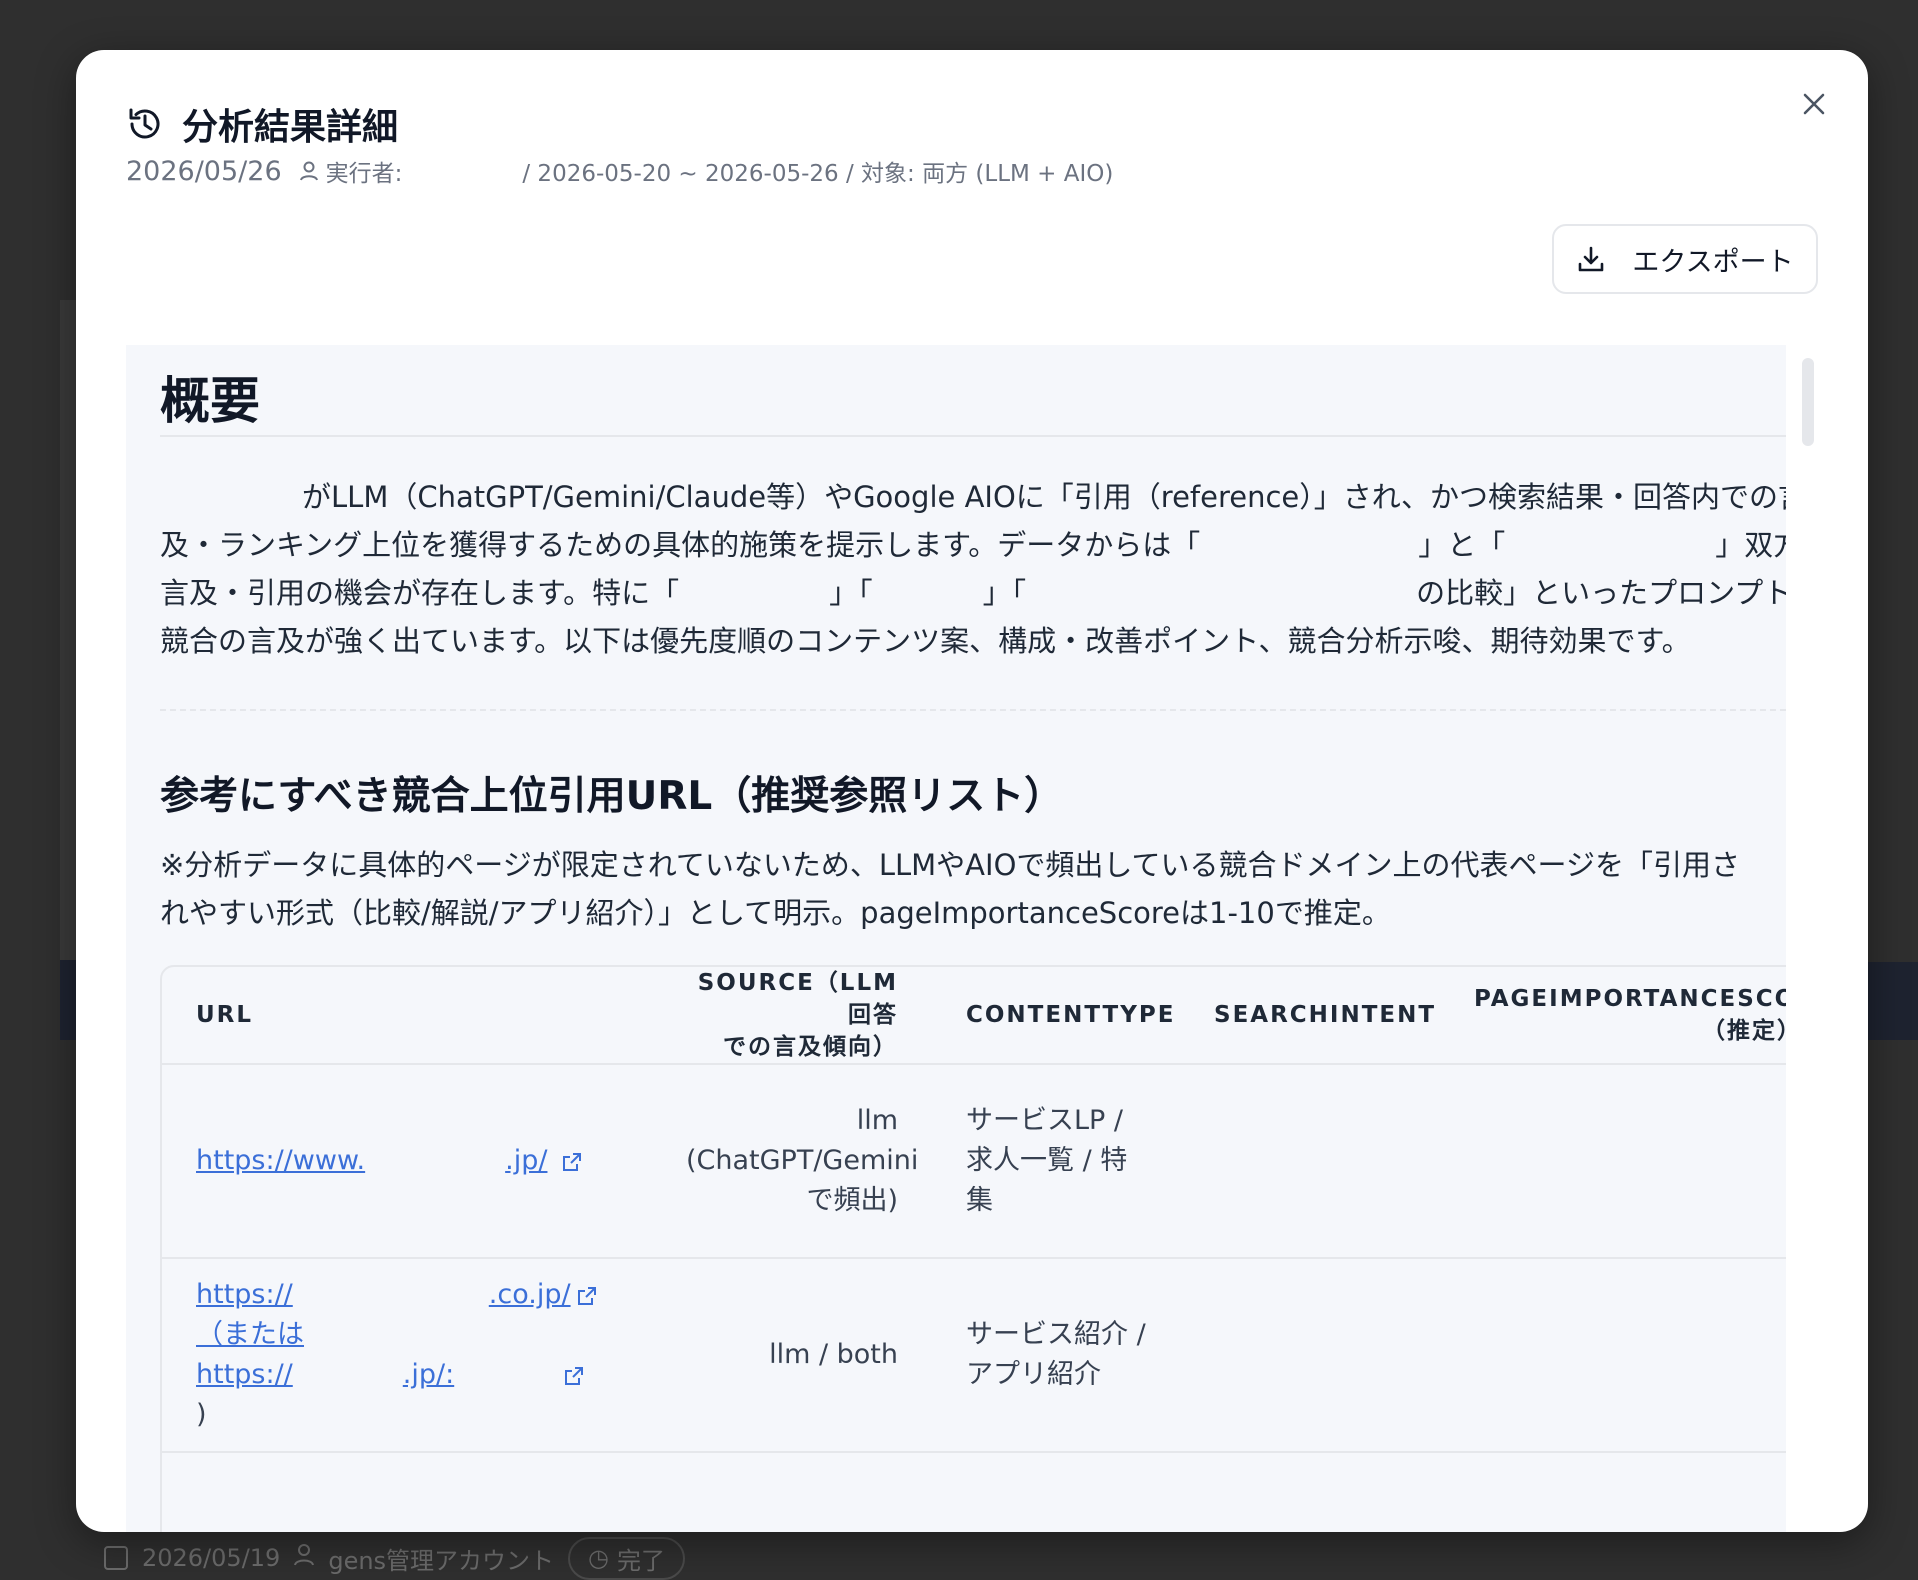 Image resolution: width=1918 pixels, height=1580 pixels. I want to click on background-user: gens管理アカウント, so click(441, 1560).